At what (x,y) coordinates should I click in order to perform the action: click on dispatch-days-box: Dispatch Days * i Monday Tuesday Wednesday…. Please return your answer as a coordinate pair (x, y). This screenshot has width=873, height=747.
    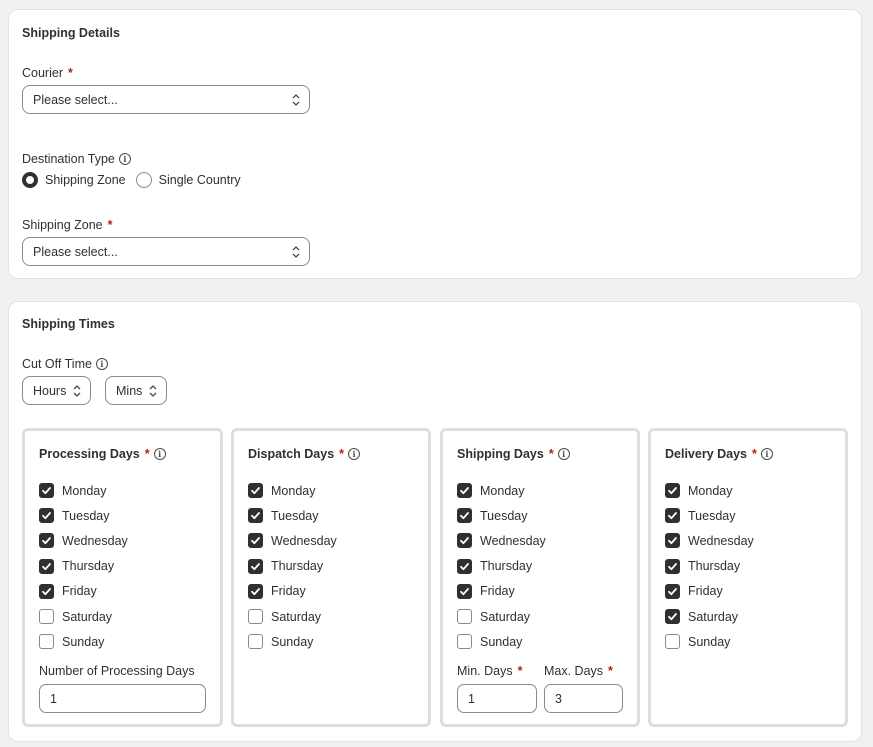
    Looking at the image, I should click on (331, 577).